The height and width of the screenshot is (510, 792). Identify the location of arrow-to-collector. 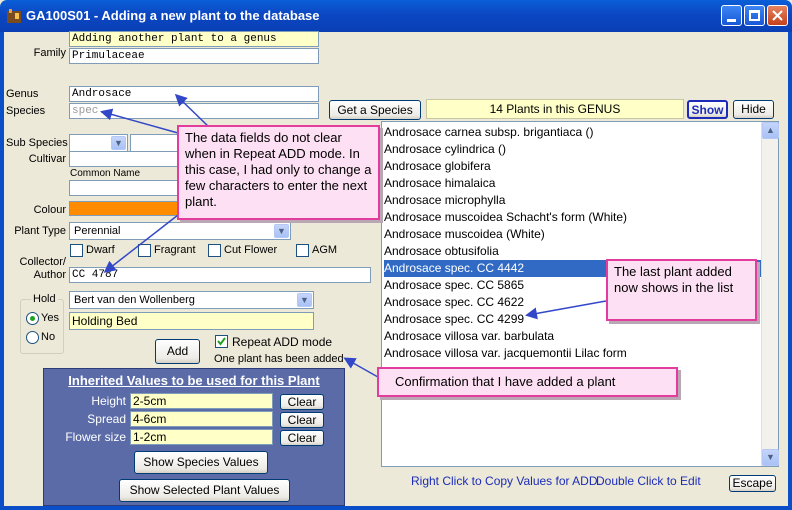
(141, 243).